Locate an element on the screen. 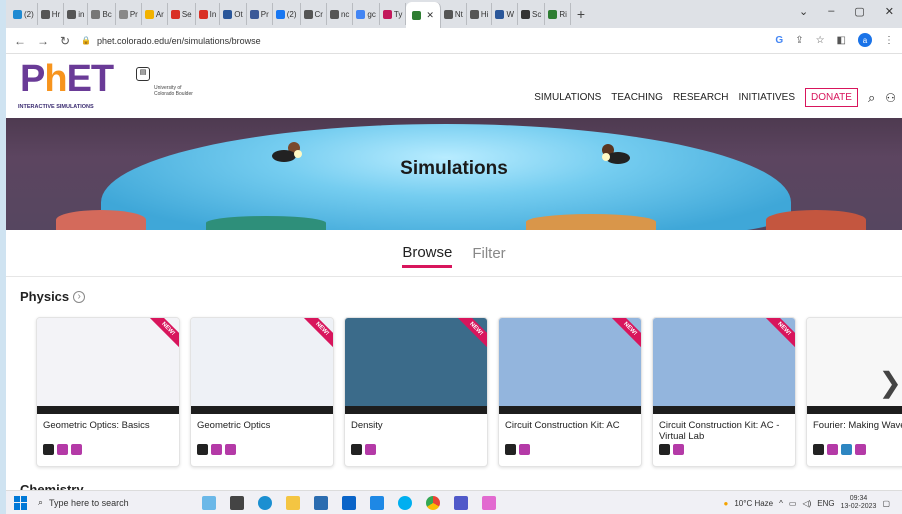  phet-logo: PhET INTERACTIVE SIMULATIONS is located at coordinates (73, 86).